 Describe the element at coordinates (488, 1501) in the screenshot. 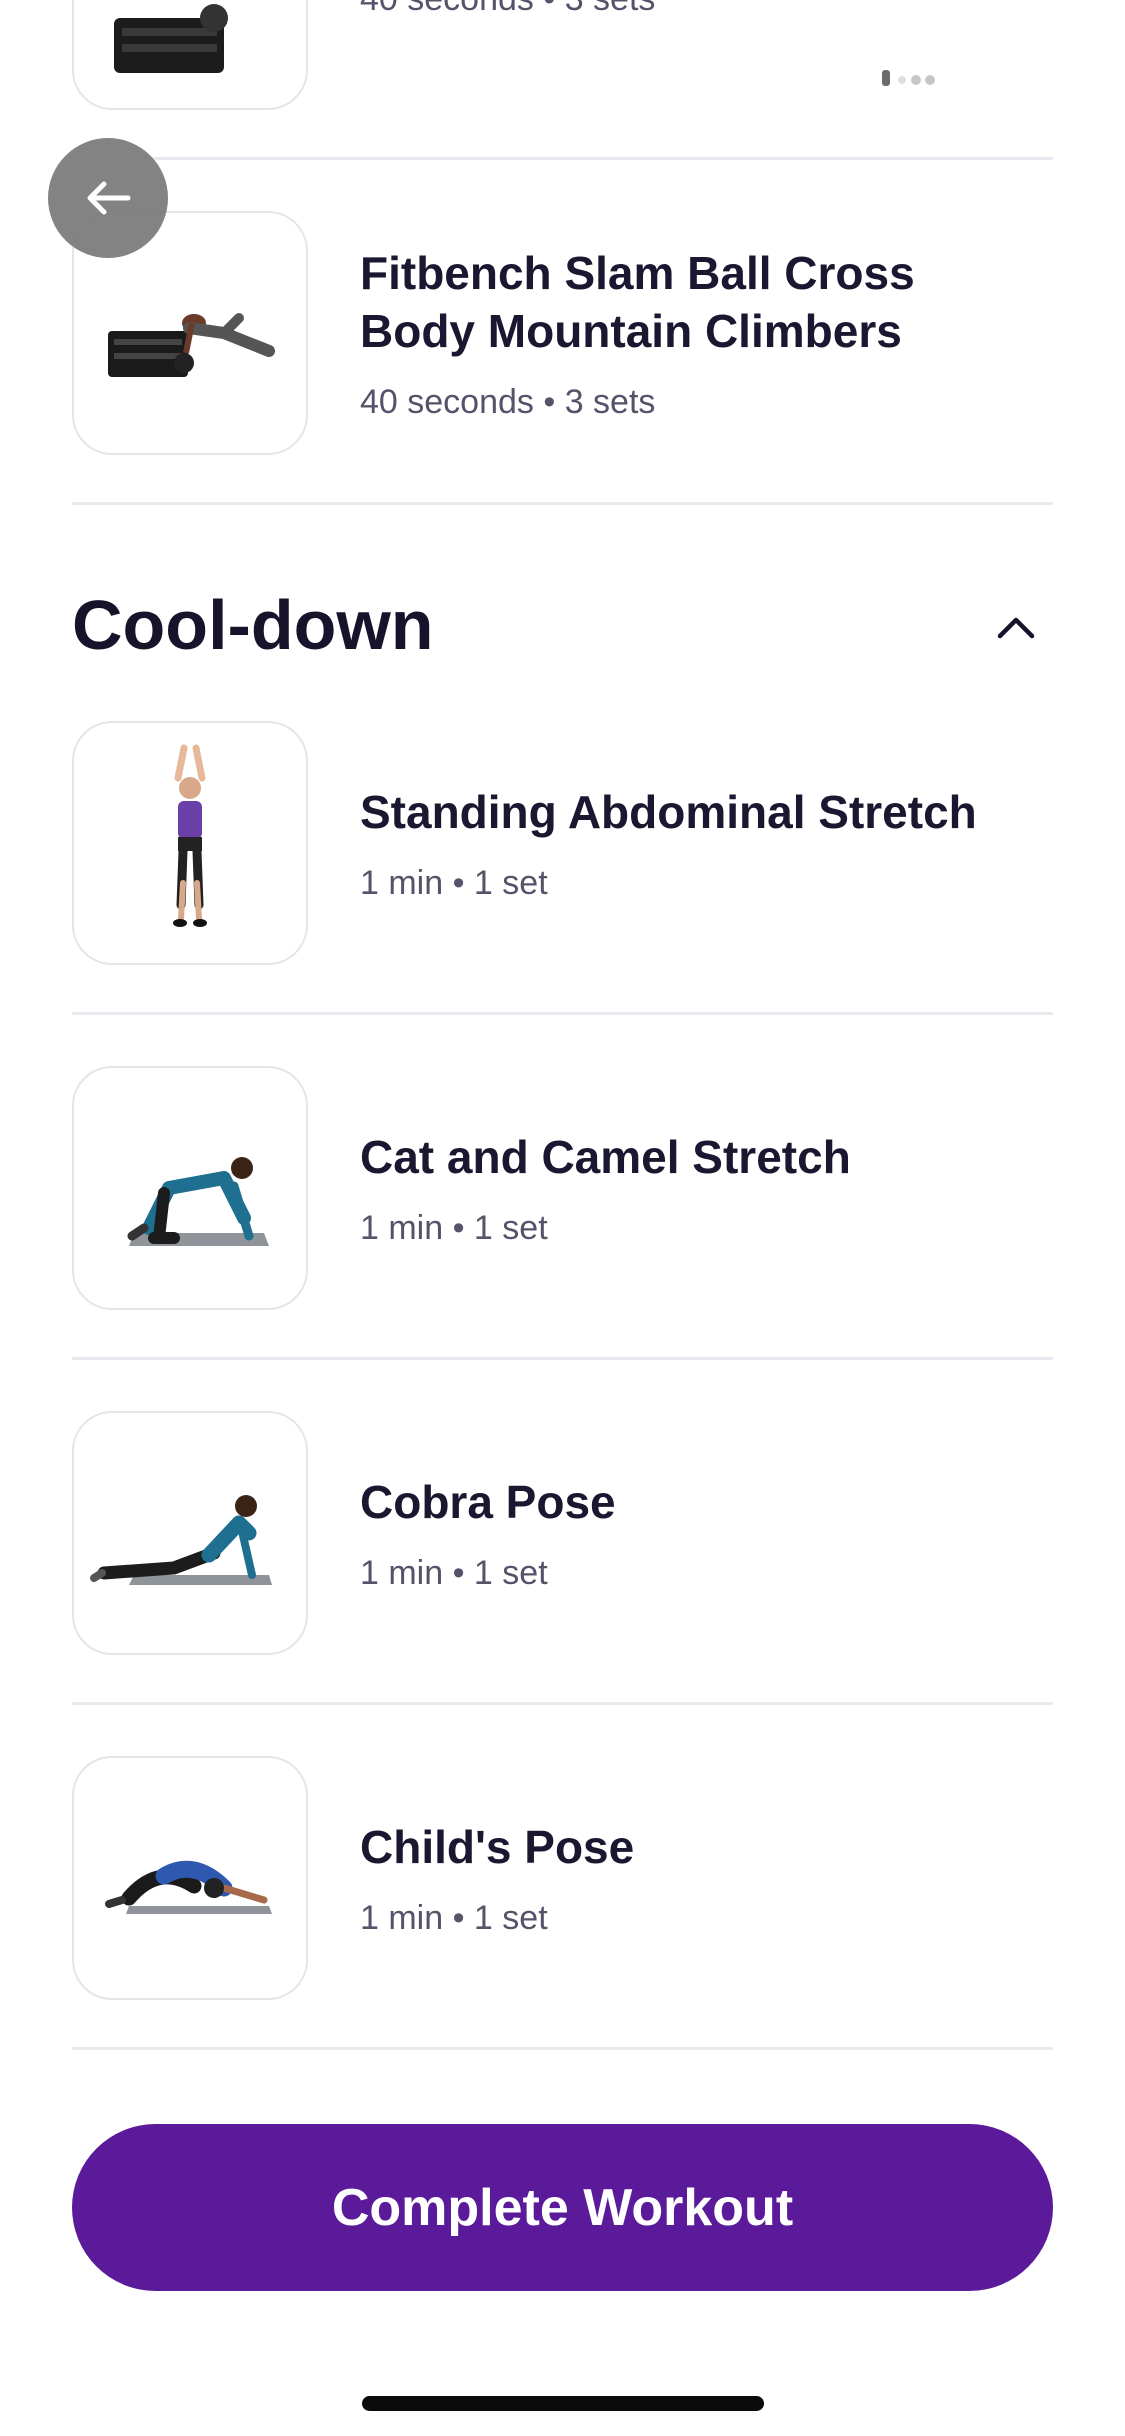

I see `exercise-name: Cobra Pose` at that location.